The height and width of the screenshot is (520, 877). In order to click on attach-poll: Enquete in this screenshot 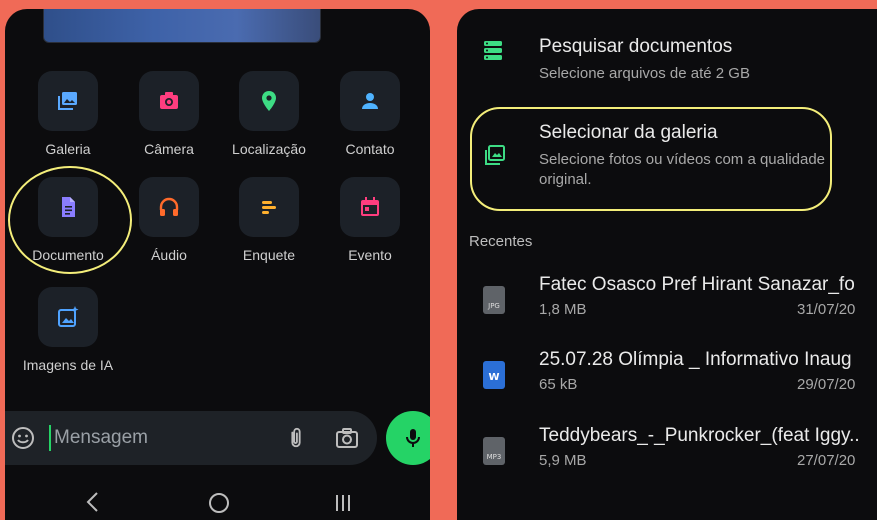, I will do `click(269, 220)`.